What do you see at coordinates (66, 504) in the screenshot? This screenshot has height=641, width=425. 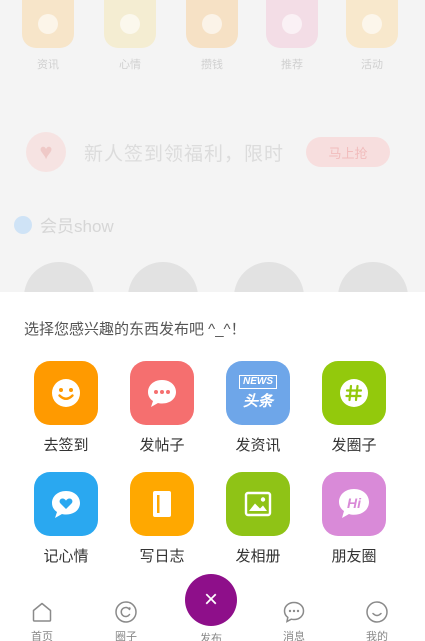 I see `heart-bubble-icon` at bounding box center [66, 504].